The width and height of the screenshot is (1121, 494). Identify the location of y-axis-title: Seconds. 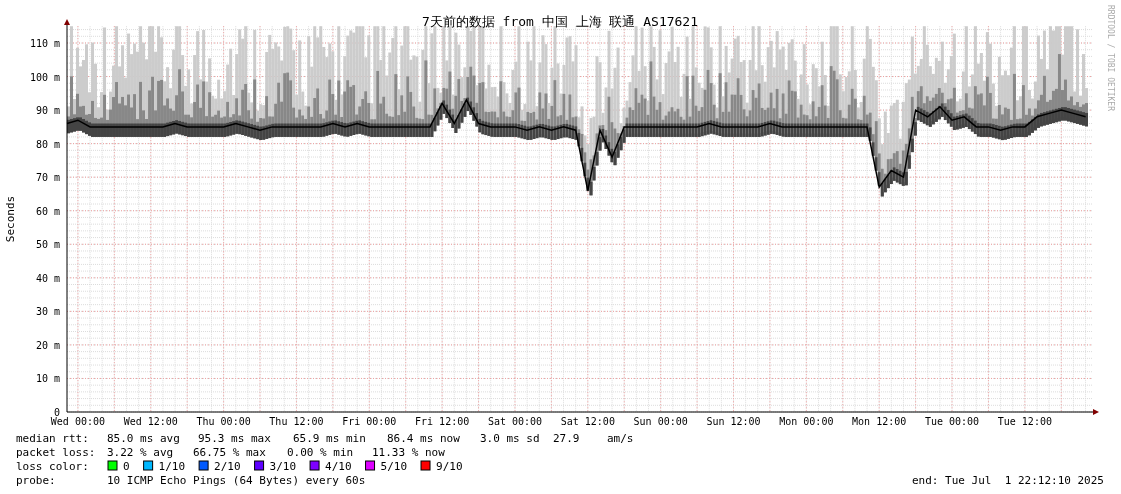
(10, 219).